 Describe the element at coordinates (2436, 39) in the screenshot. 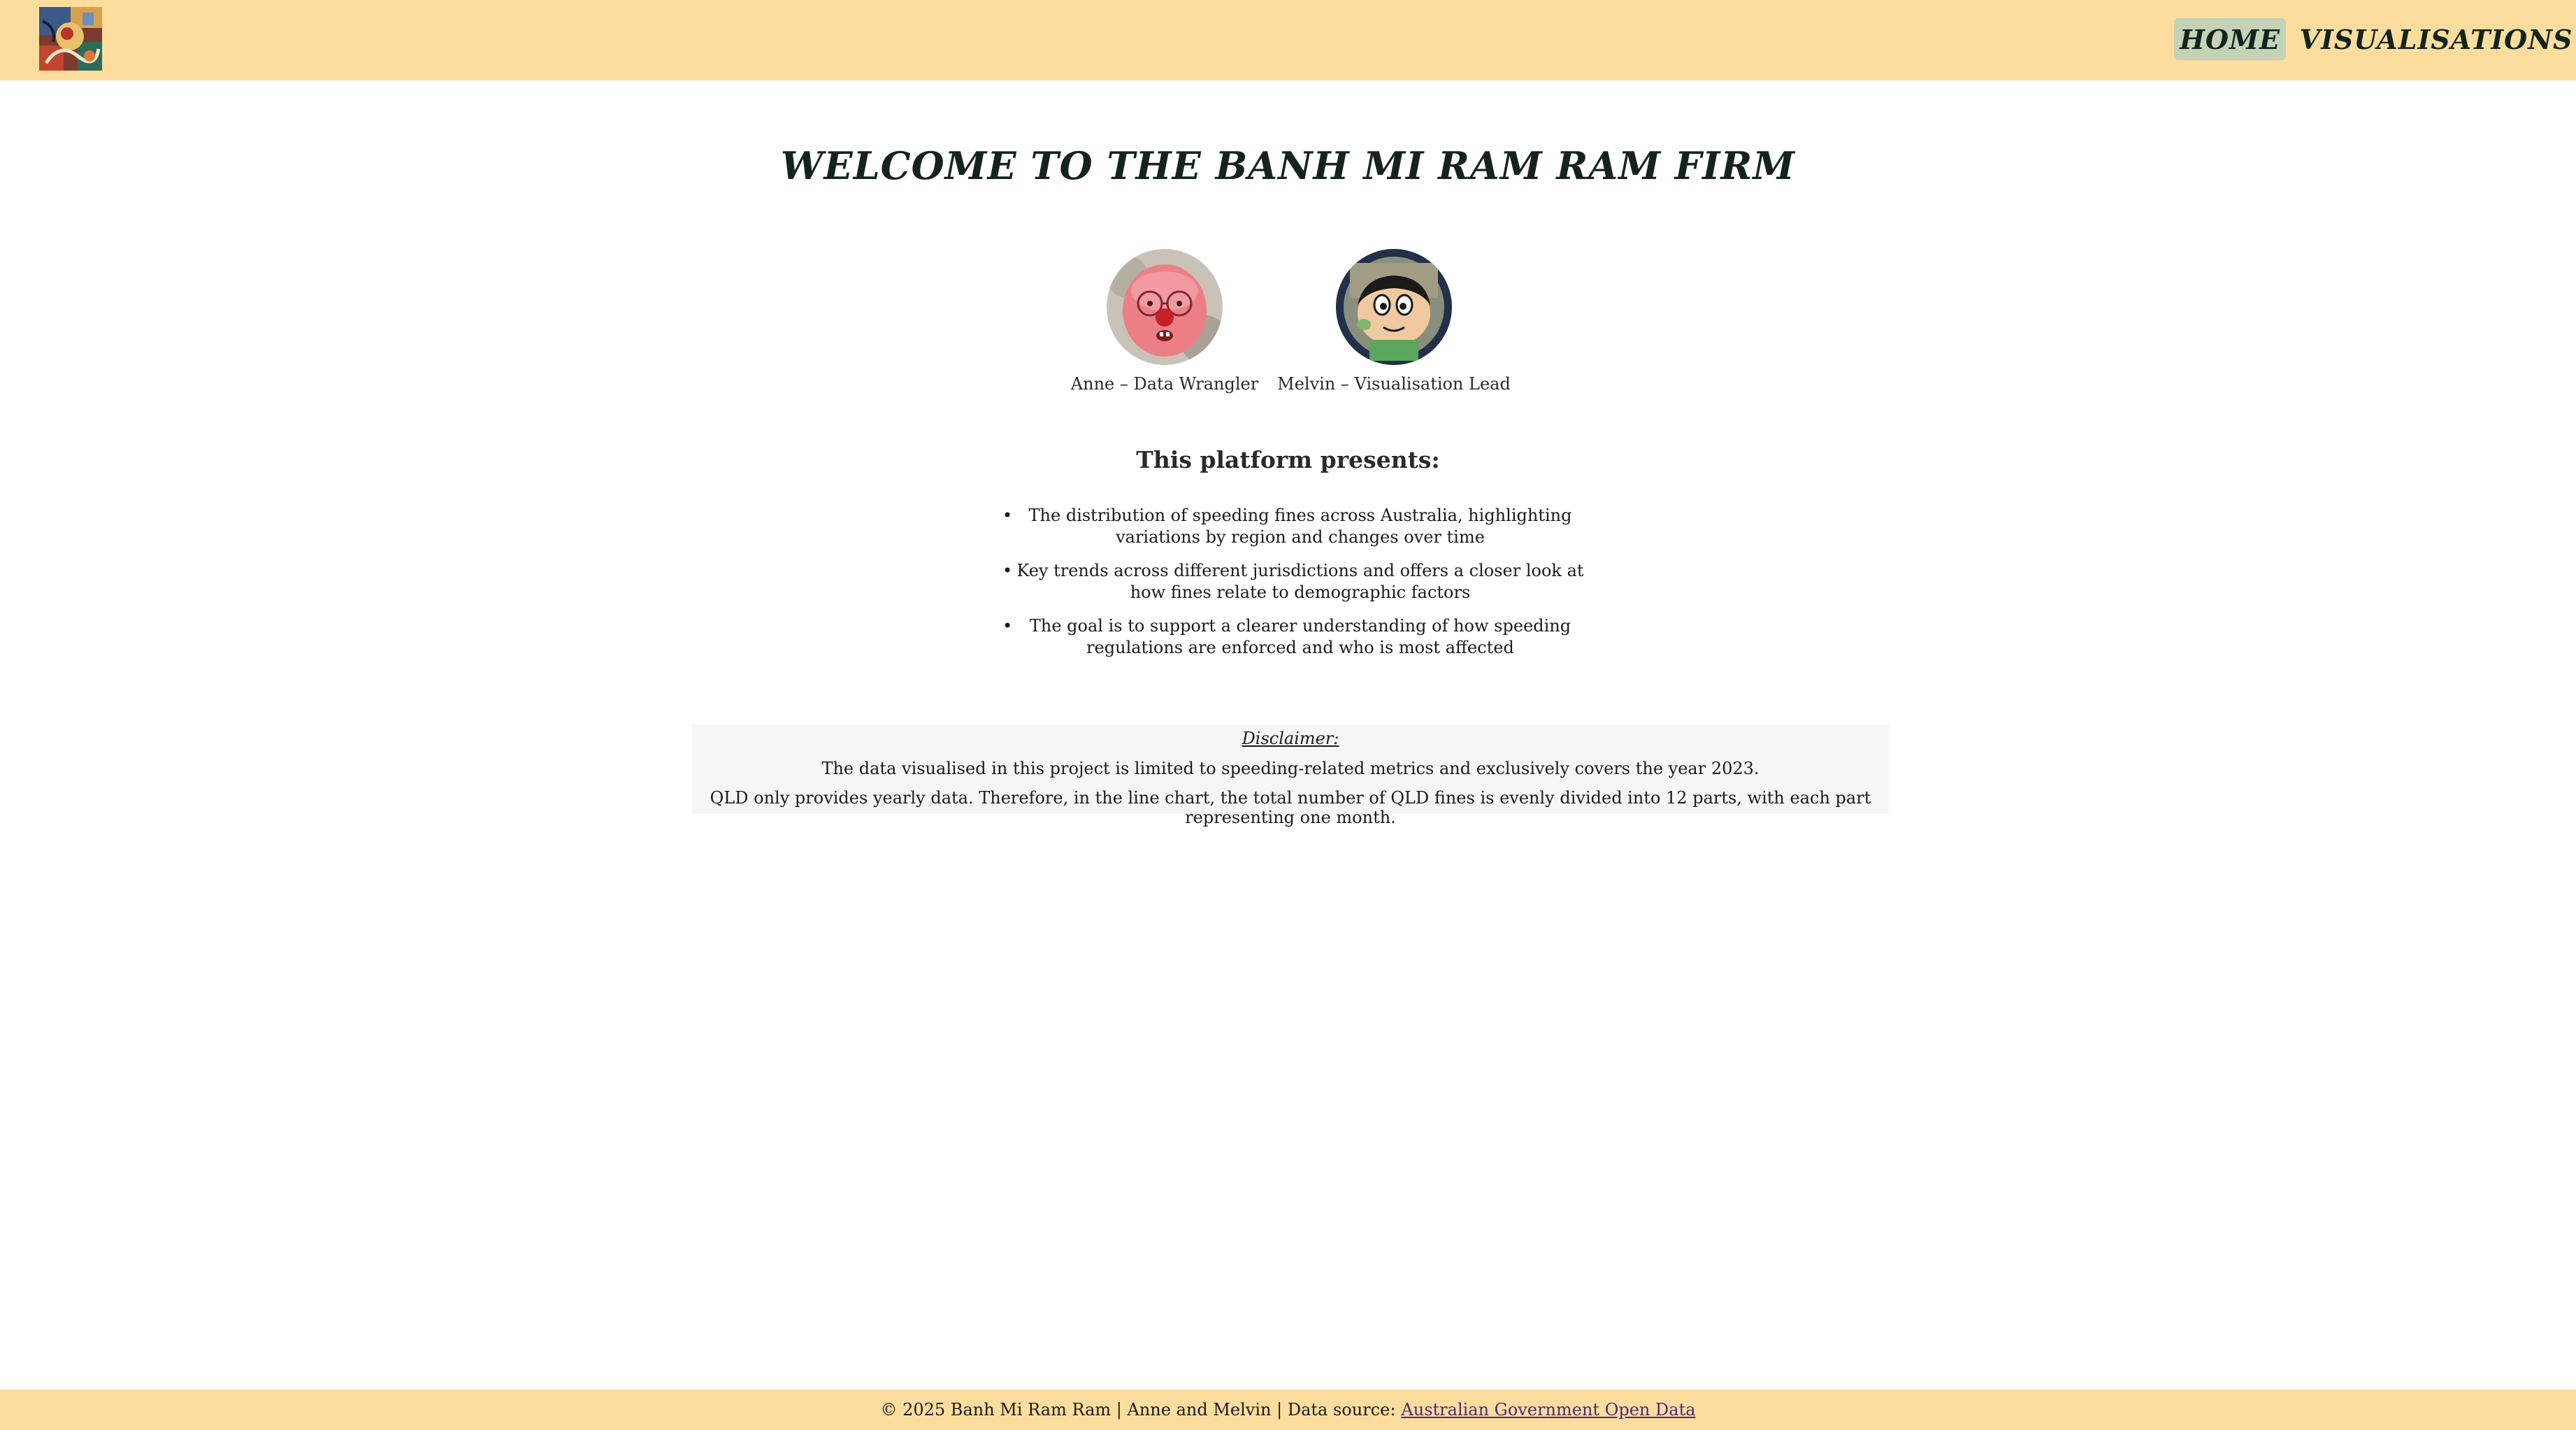

I see `nav-visualisations-link: VISUALISATIONS` at that location.